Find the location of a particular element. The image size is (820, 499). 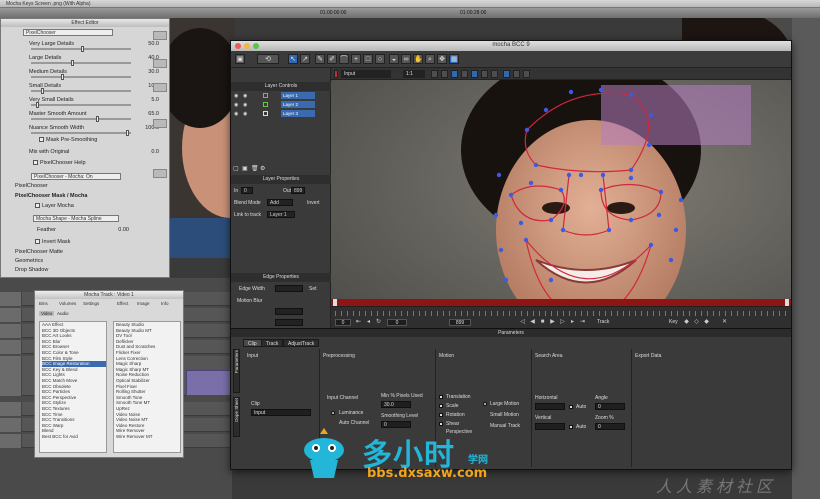

shear-checkbox is located at coordinates (441, 424).